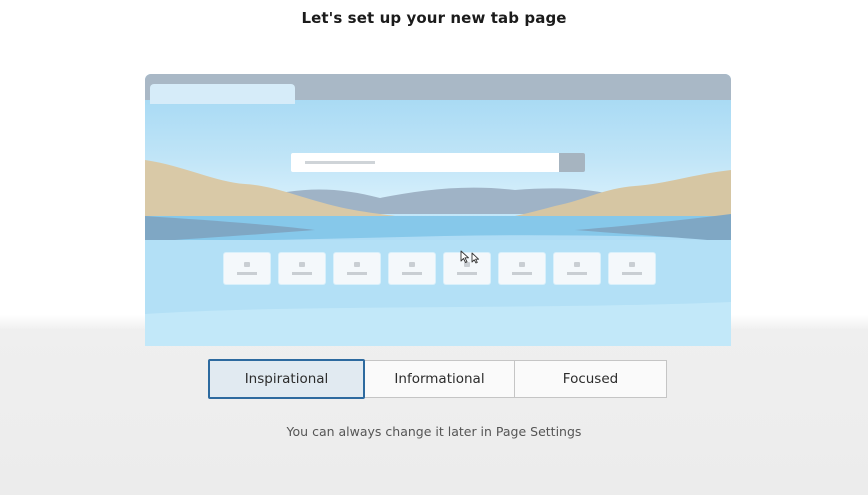  I want to click on mouse-cursor-icon, so click(470, 257).